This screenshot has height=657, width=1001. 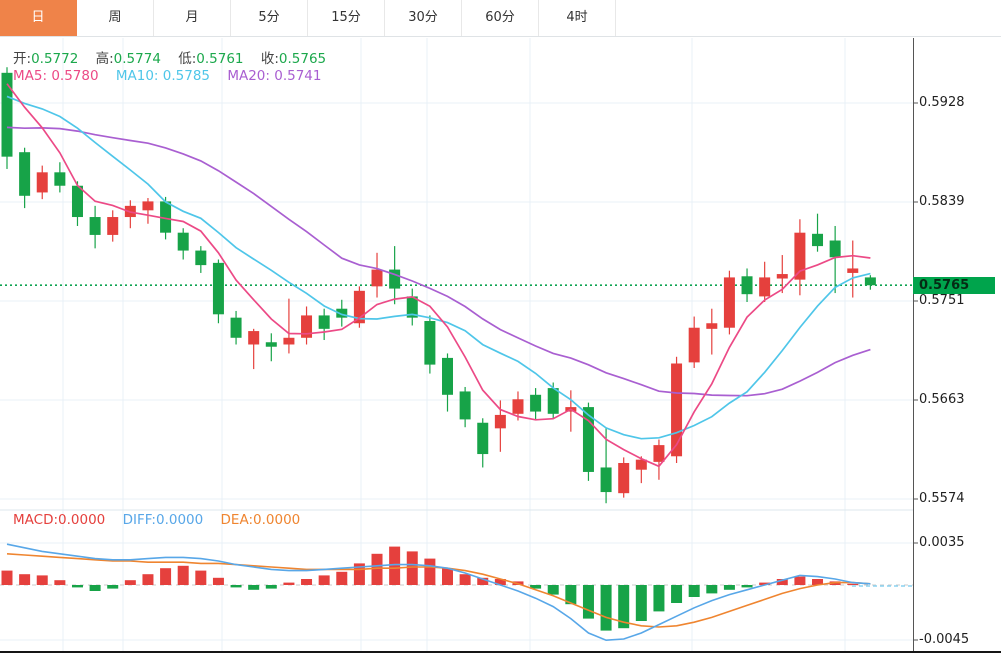 What do you see at coordinates (954, 285) in the screenshot?
I see `last-price-tag: 0.5765` at bounding box center [954, 285].